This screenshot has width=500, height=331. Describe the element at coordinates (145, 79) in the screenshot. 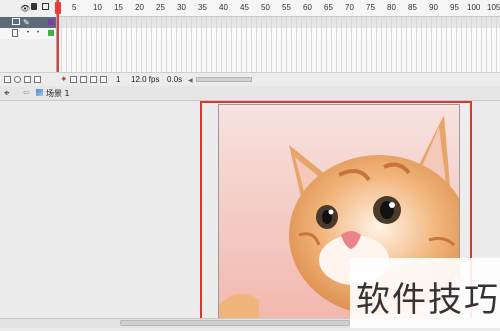

I see `frame-rate: 12.0 fps` at that location.